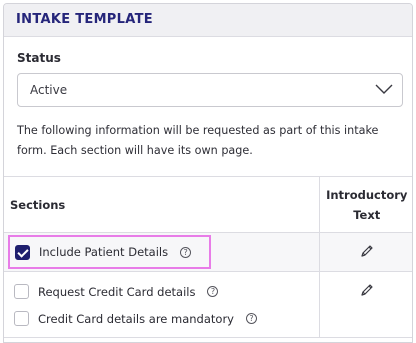 The image size is (416, 343). What do you see at coordinates (21, 318) in the screenshot?
I see `credit-card-mandatory-checkbox` at bounding box center [21, 318].